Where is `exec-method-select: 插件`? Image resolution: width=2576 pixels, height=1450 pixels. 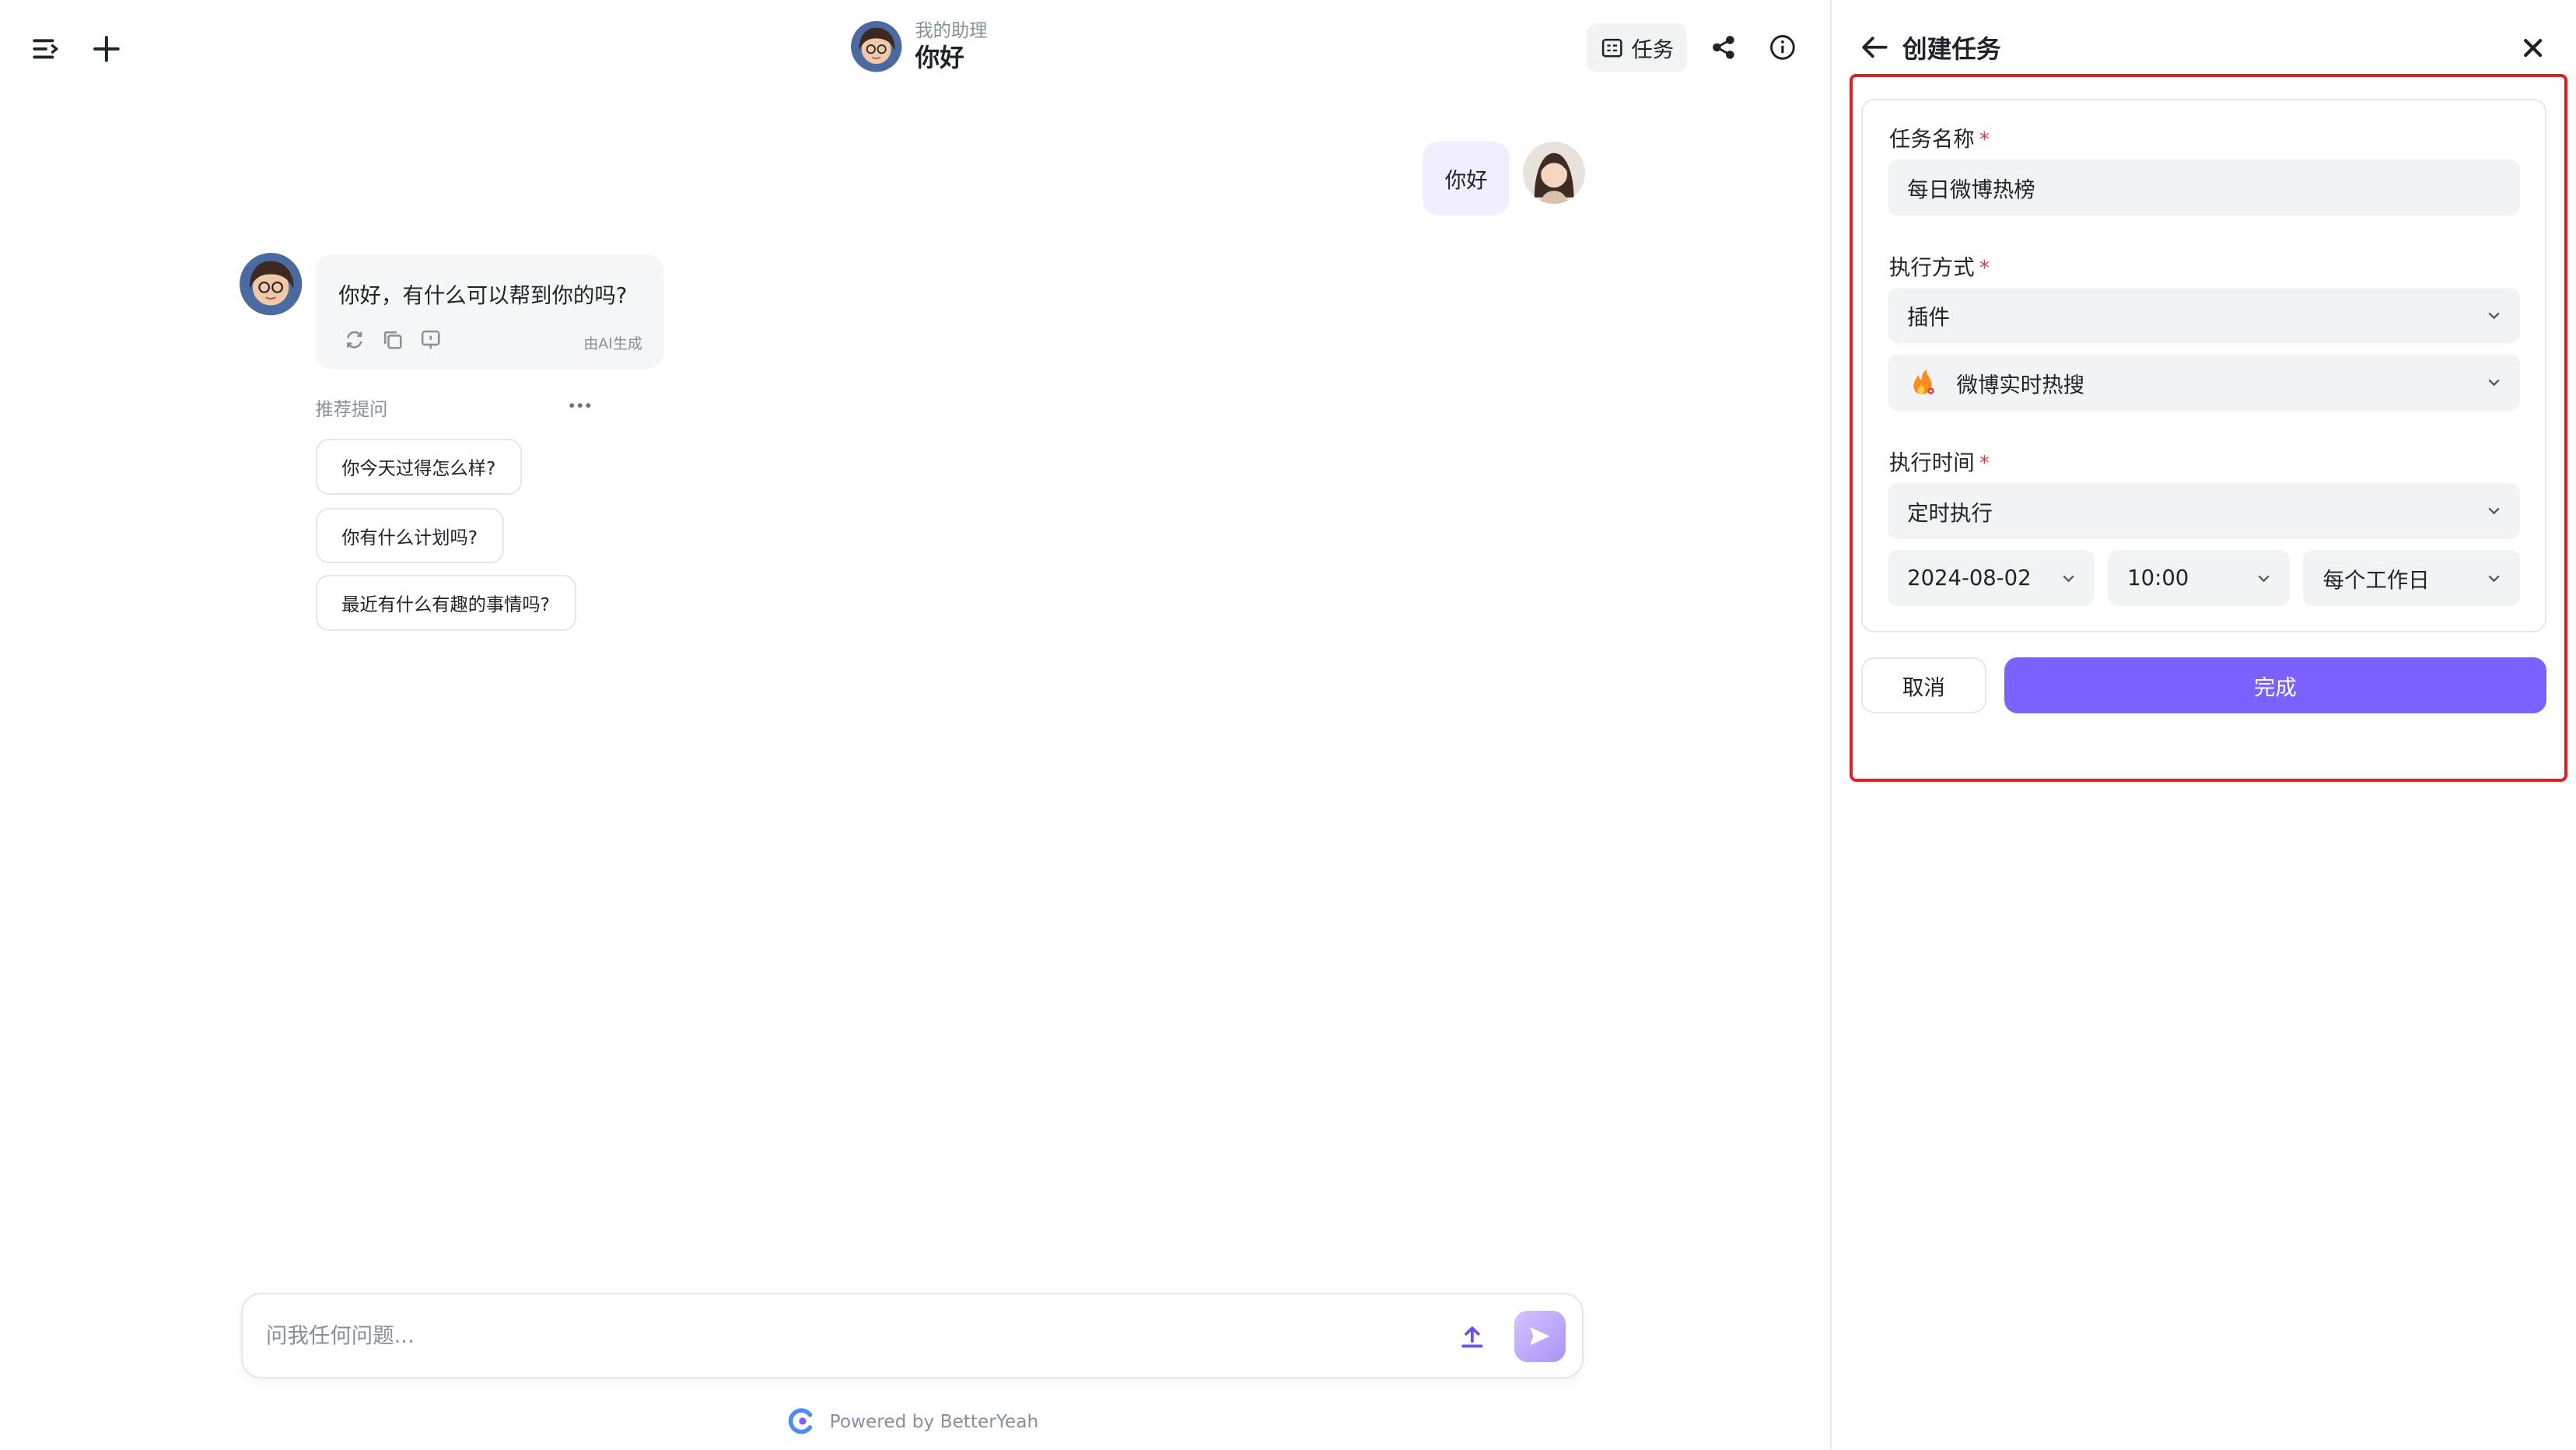 exec-method-select: 插件 is located at coordinates (2204, 315).